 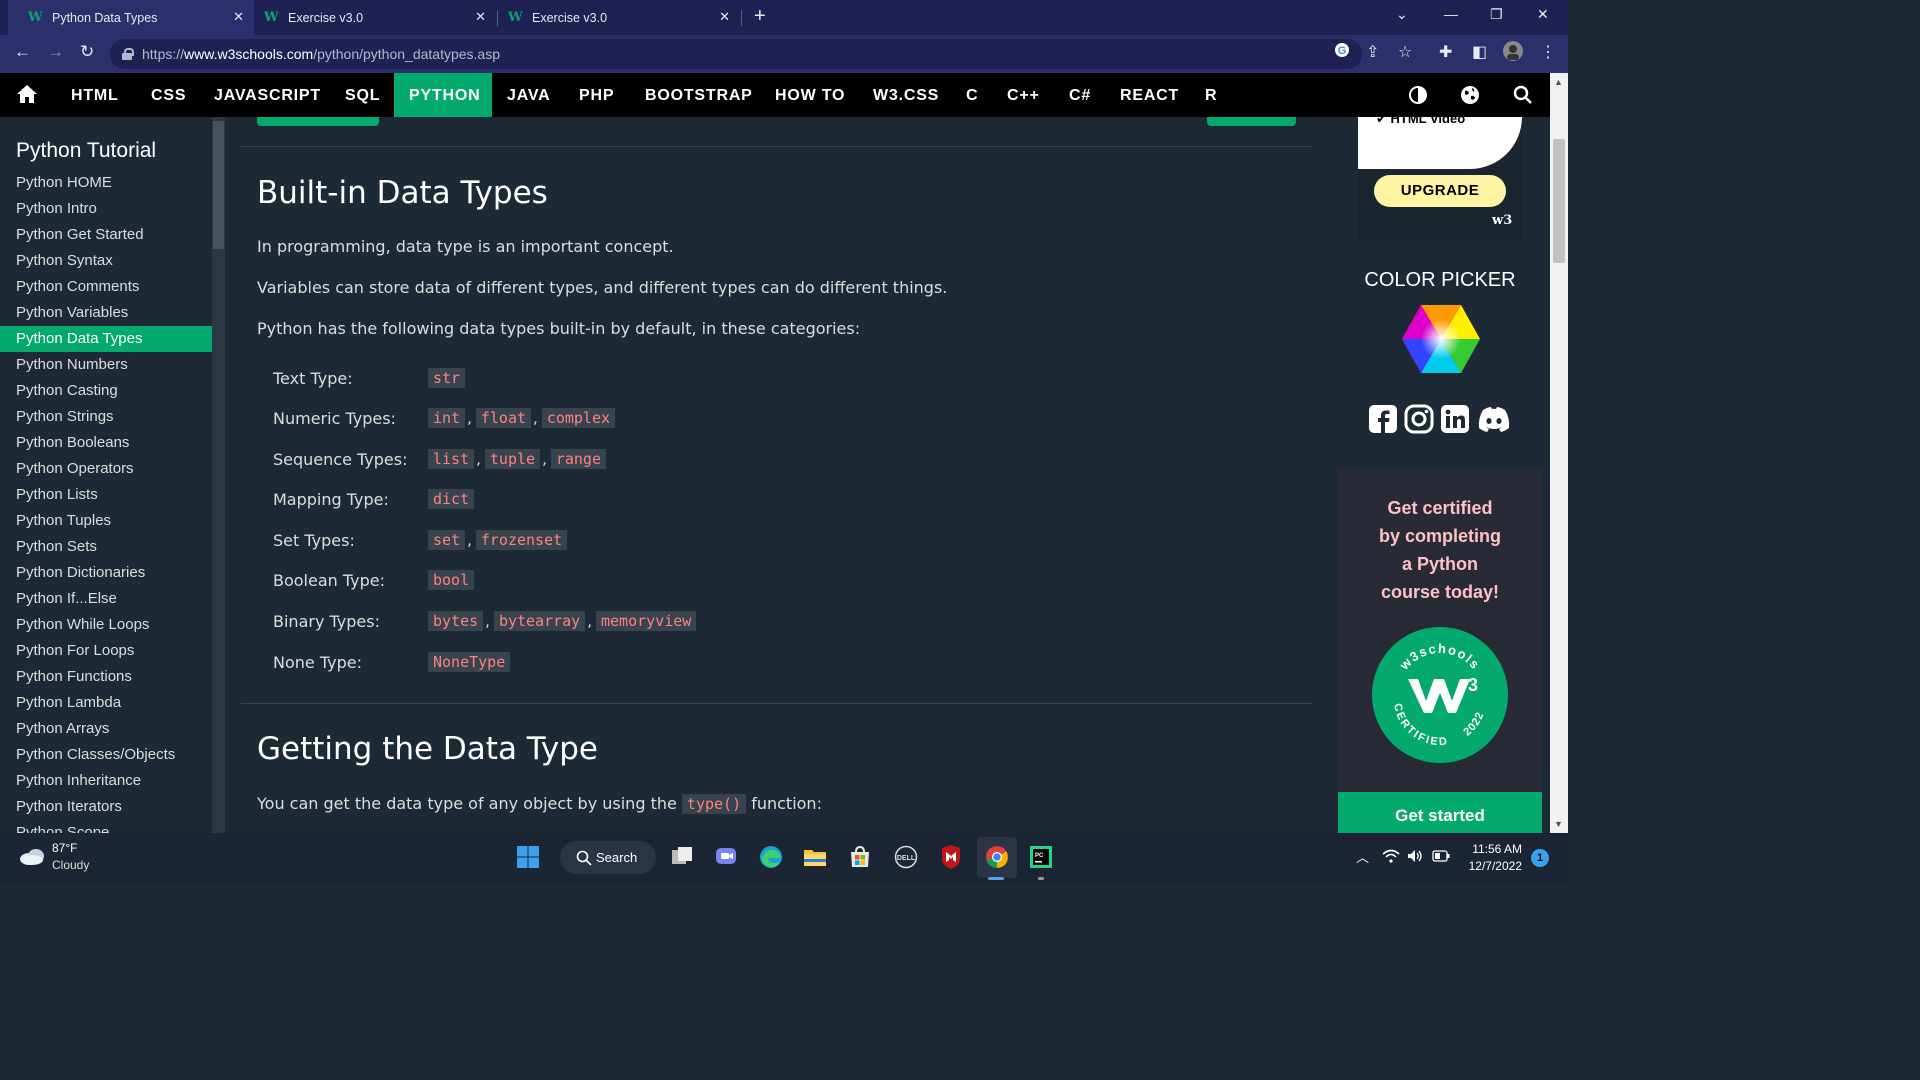 What do you see at coordinates (1440, 280) in the screenshot?
I see `color-picker-title: COLOR PICKER` at bounding box center [1440, 280].